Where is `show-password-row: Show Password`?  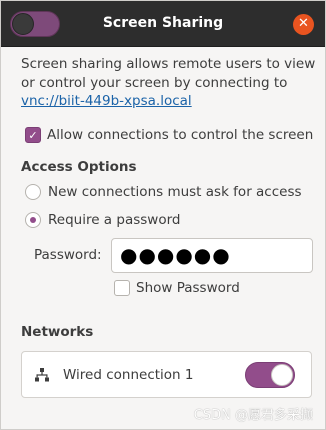 show-password-row: Show Password is located at coordinates (177, 288).